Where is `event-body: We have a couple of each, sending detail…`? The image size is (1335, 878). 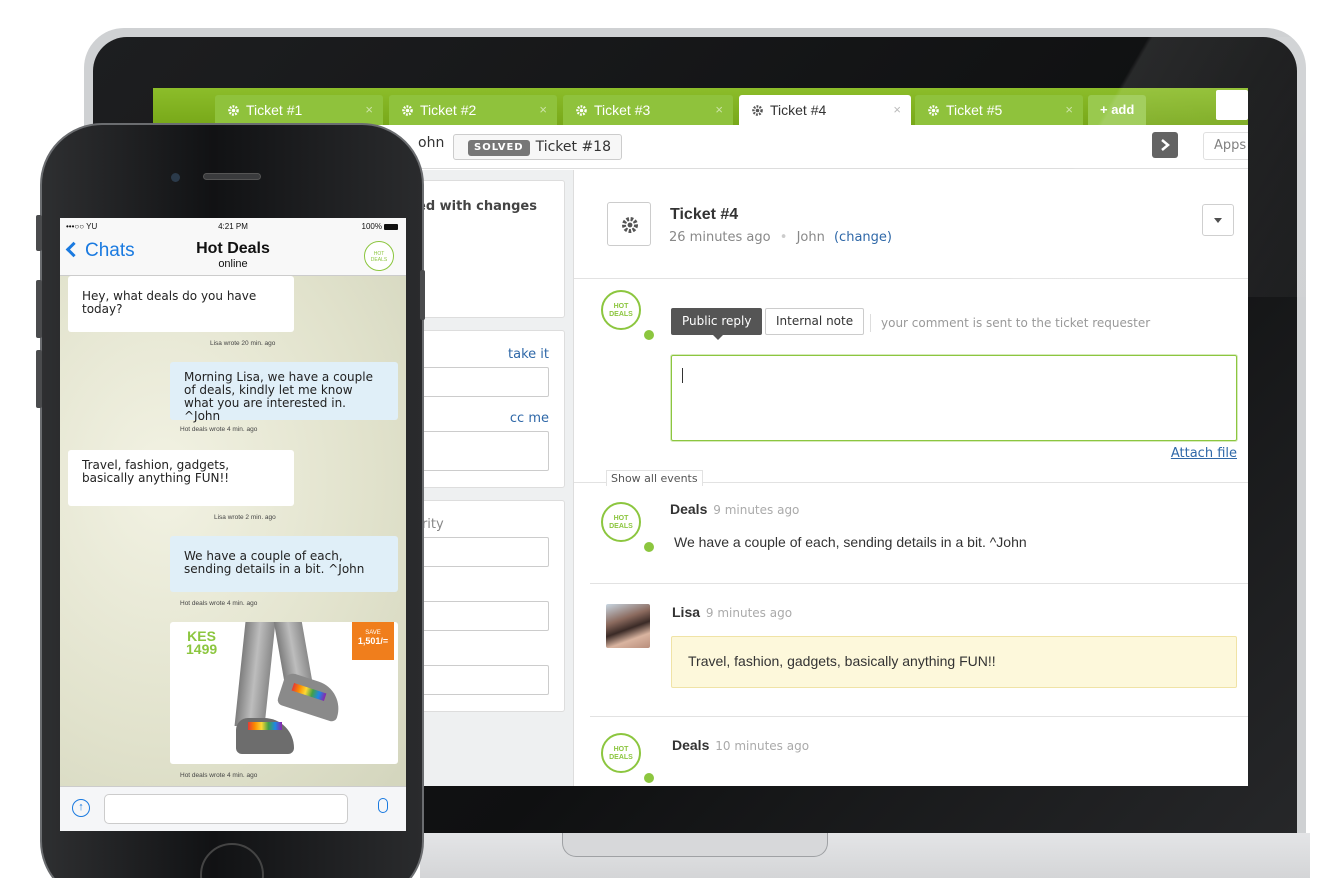
event-body: We have a couple of each, sending detail… is located at coordinates (850, 542).